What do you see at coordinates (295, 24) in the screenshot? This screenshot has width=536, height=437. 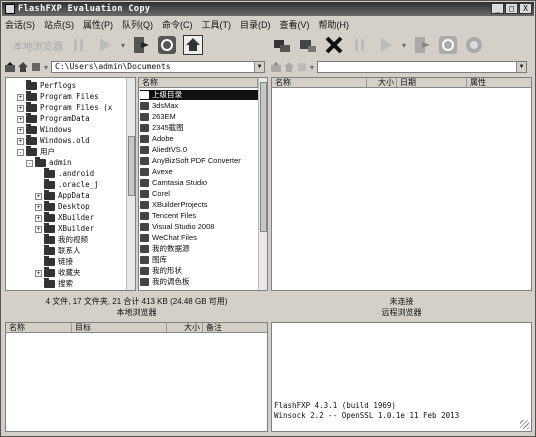 I see `menu-view: 查看(V)` at bounding box center [295, 24].